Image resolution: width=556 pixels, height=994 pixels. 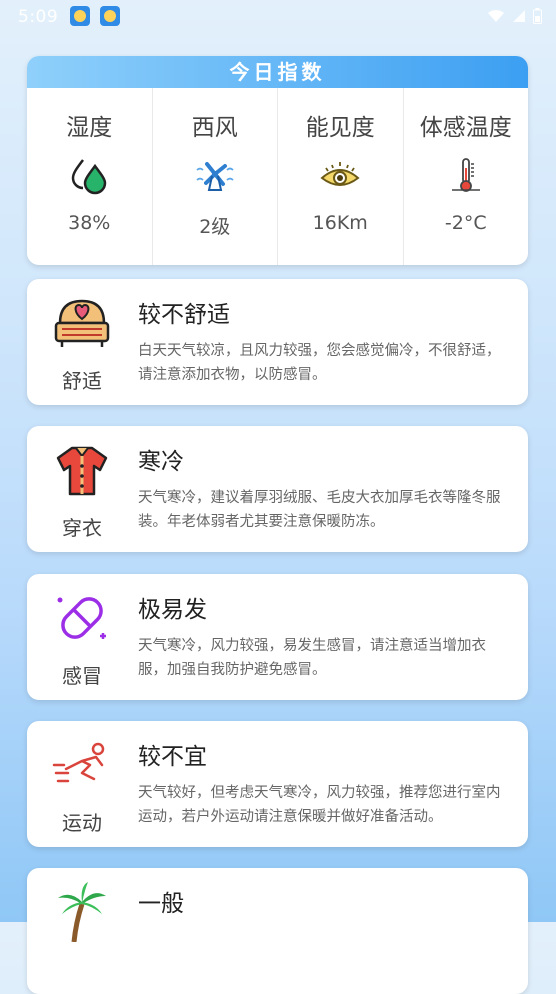 What do you see at coordinates (537, 16) in the screenshot?
I see `battery-icon` at bounding box center [537, 16].